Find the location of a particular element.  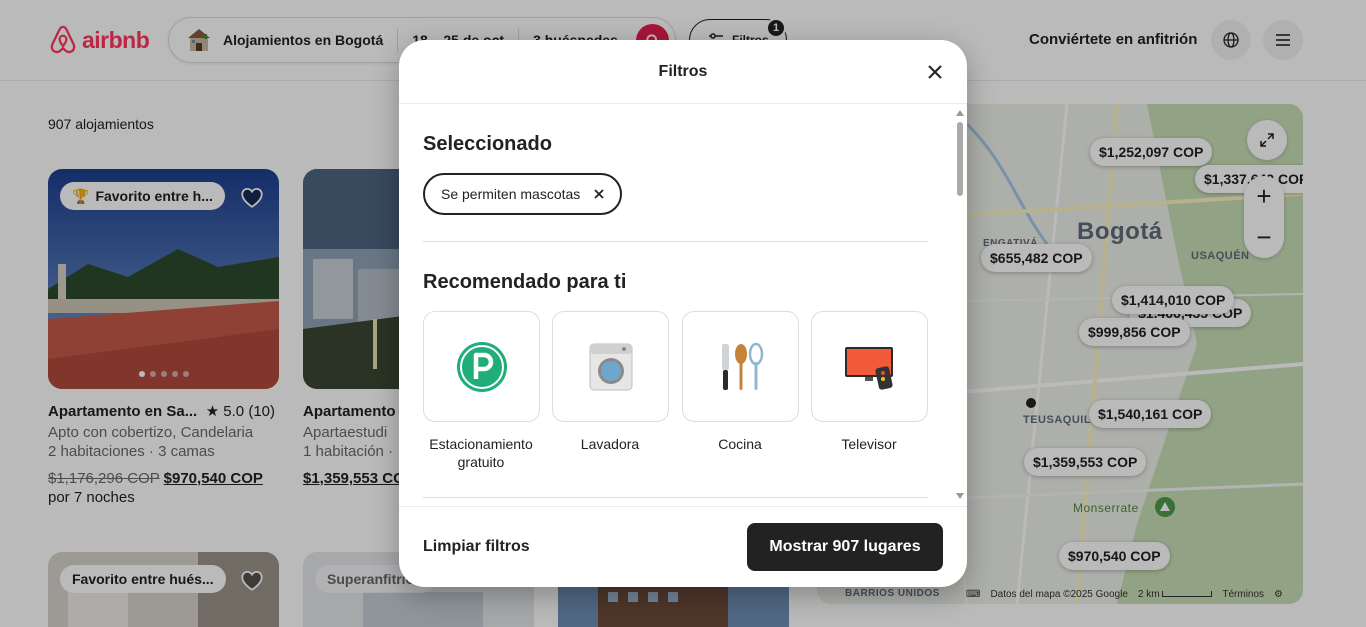

scroll-down-arrow is located at coordinates (960, 496).